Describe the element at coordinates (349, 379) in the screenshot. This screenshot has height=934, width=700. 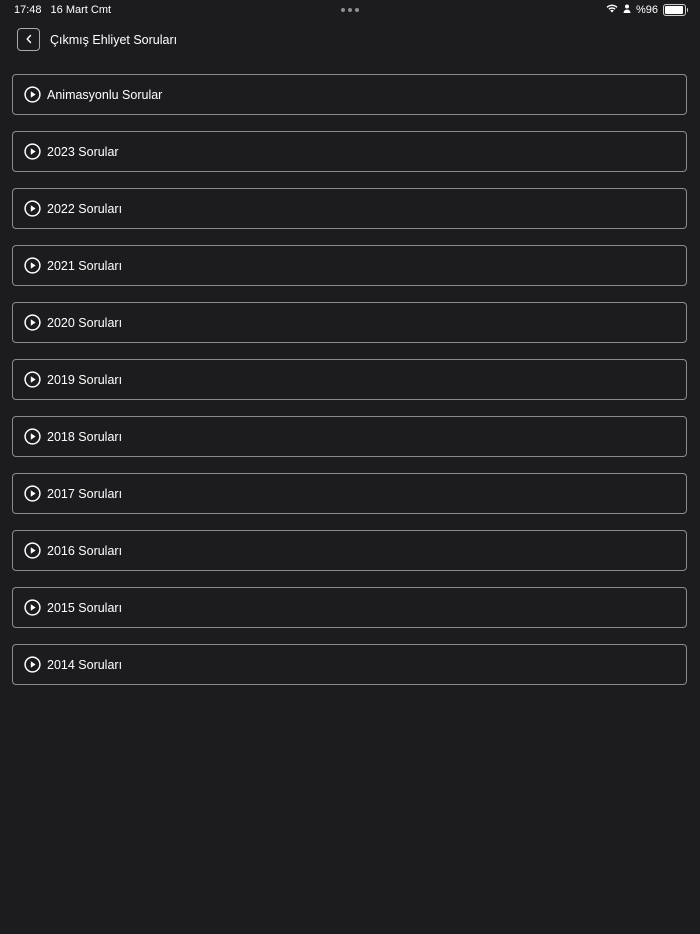
I see `list-item: 2019 Soruları` at that location.